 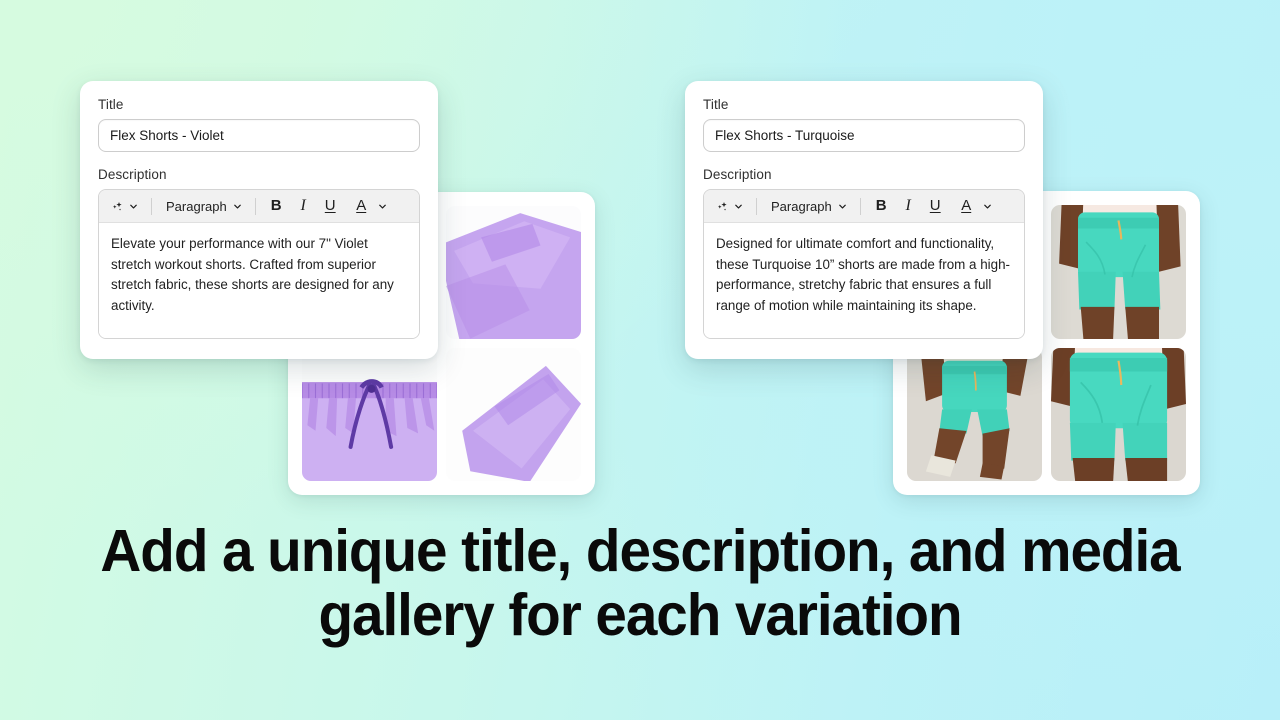 I want to click on gallery-thumb-turquoise-model-walking, so click(x=974, y=414).